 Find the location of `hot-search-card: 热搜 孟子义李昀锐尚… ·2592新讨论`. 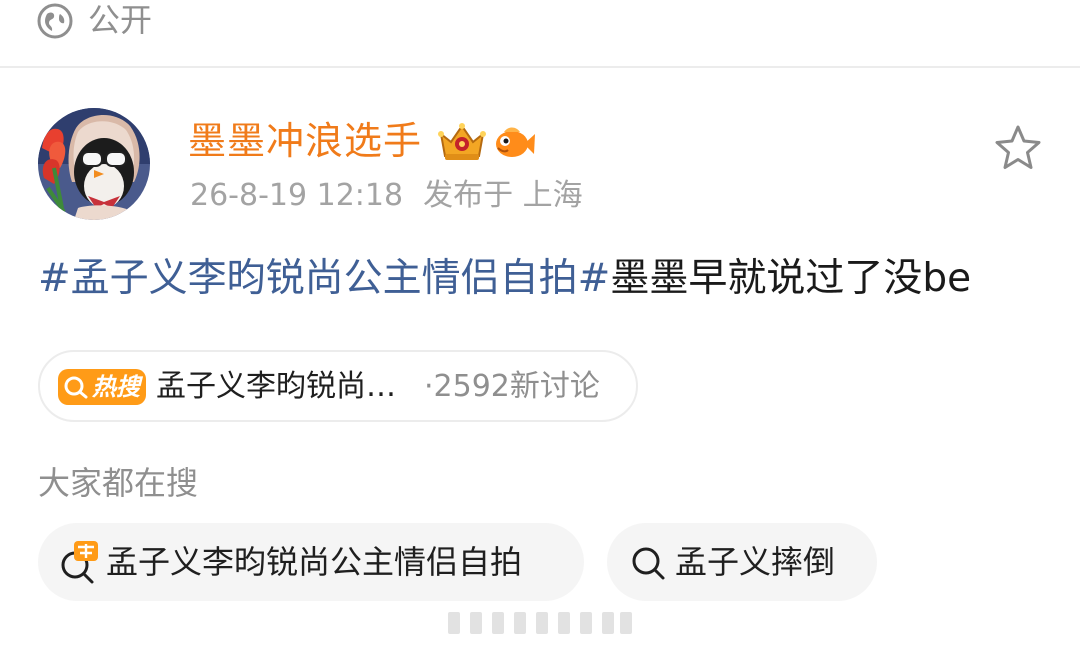

hot-search-card: 热搜 孟子义李昀锐尚… ·2592新讨论 is located at coordinates (338, 386).